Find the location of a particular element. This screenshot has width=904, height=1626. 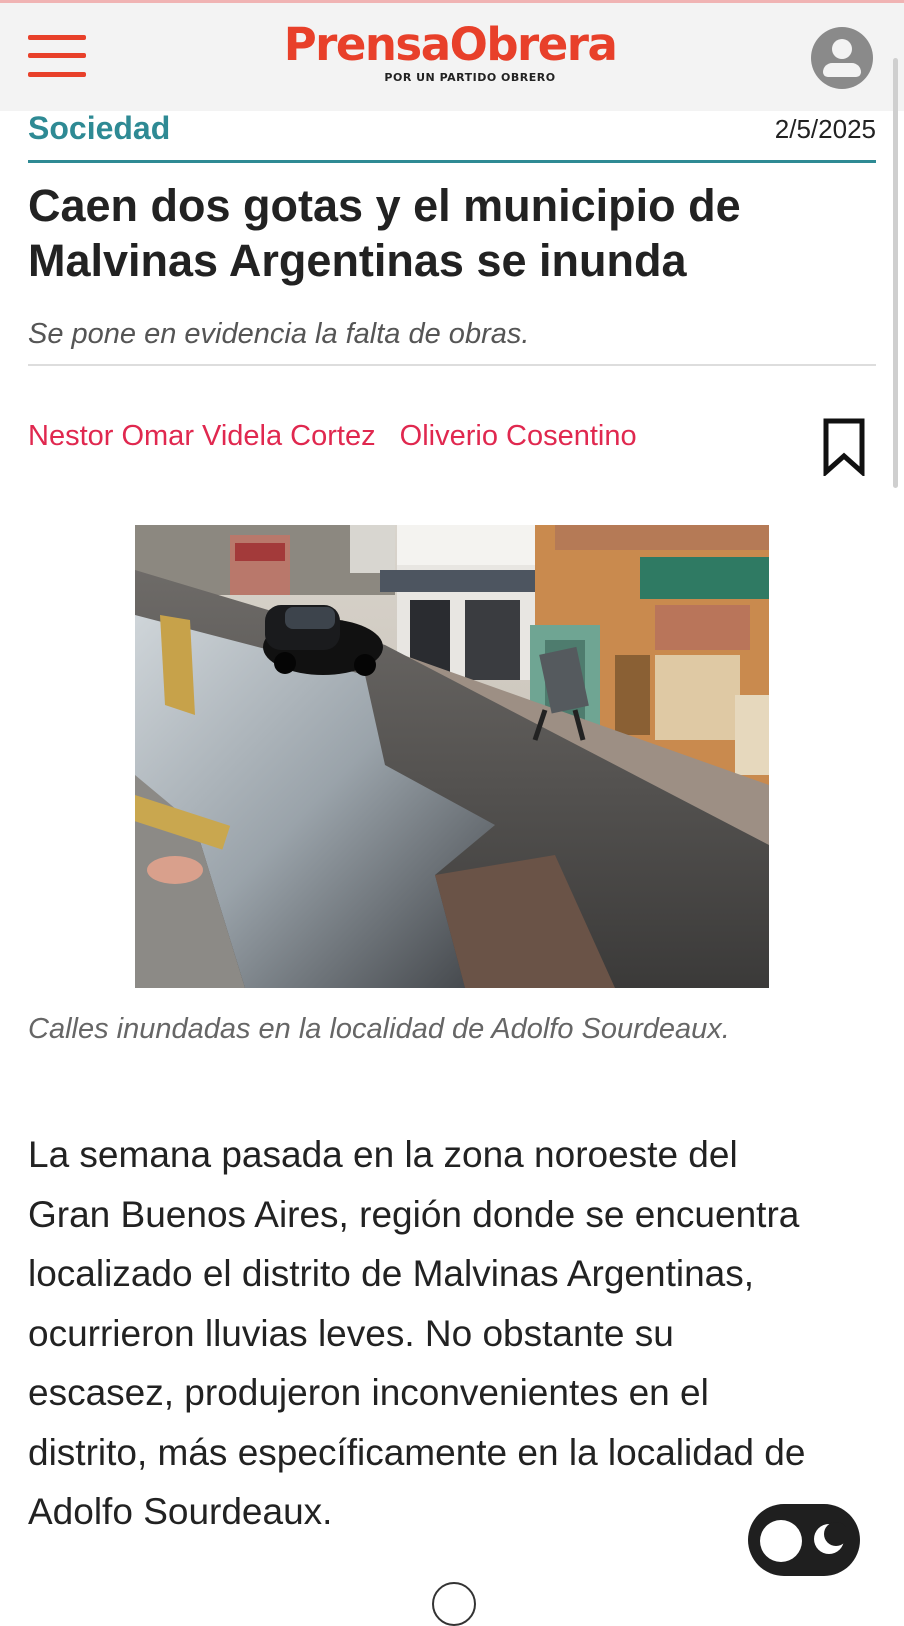

author-link: Nestor Omar Videla Cortez is located at coordinates (202, 436).